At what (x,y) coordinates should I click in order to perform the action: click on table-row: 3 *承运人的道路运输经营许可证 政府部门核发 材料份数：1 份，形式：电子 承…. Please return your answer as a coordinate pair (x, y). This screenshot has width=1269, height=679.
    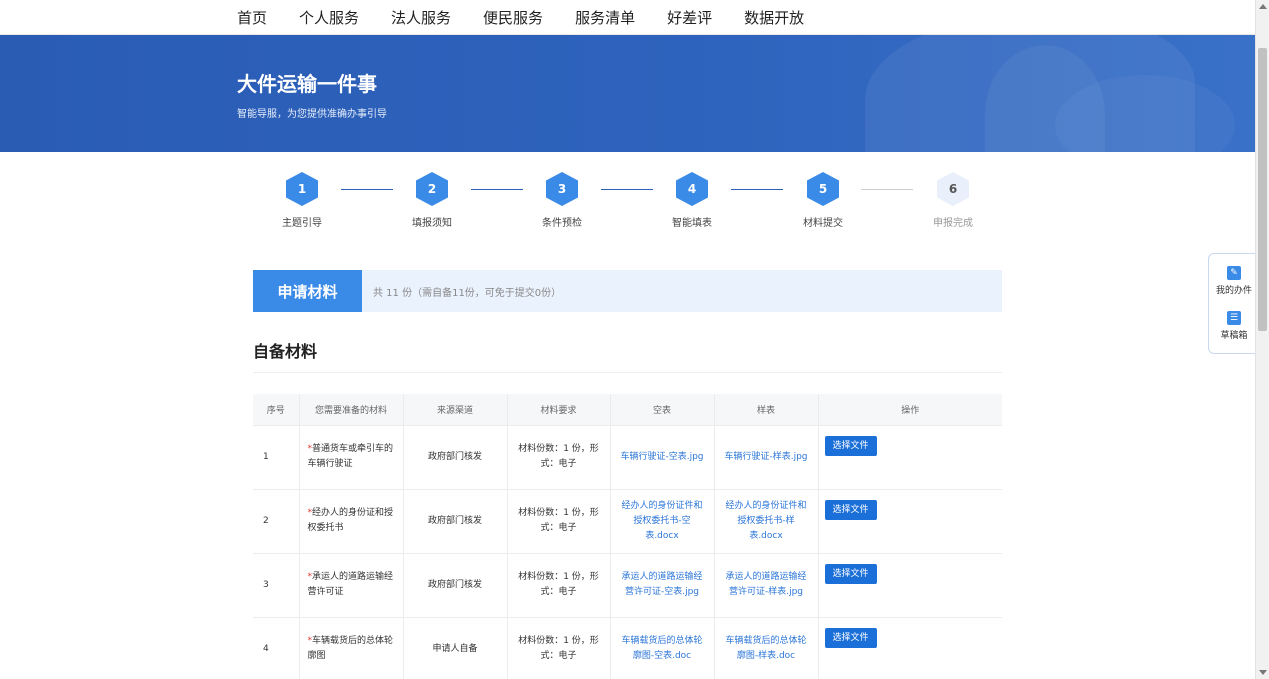
    Looking at the image, I should click on (627, 585).